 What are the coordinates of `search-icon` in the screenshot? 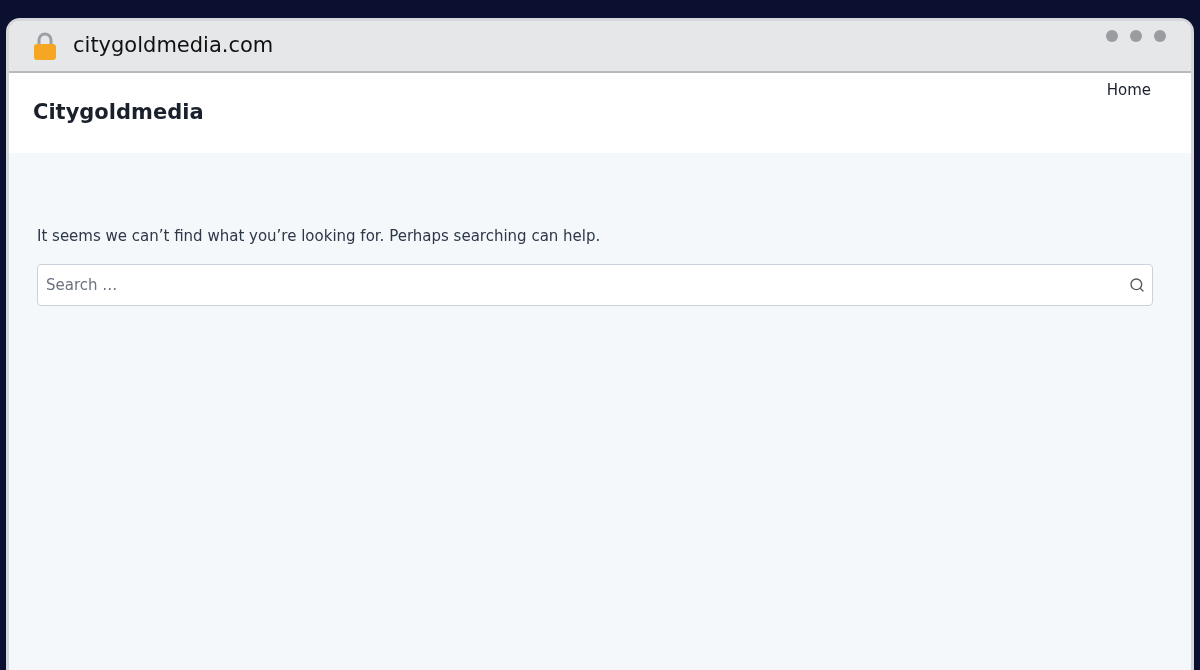 It's located at (1137, 284).